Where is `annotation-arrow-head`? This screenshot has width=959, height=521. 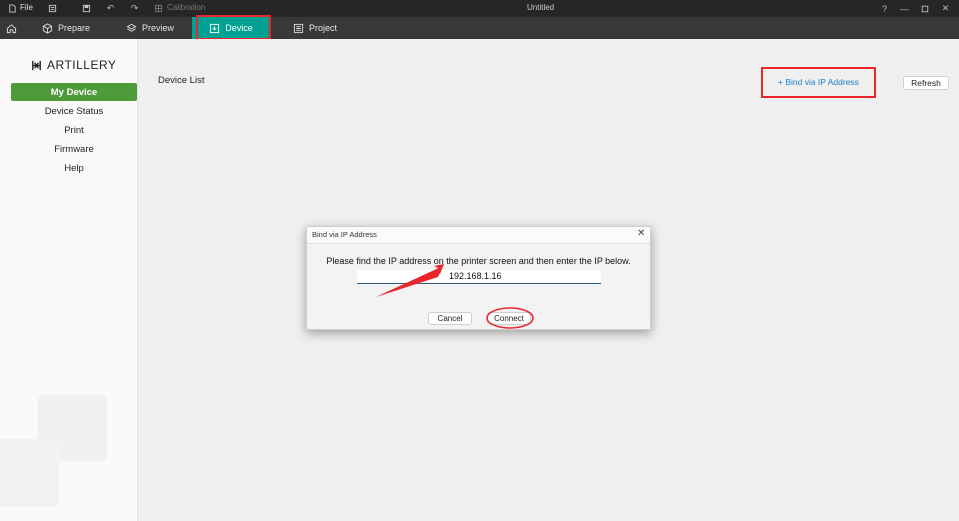
annotation-arrow-head is located at coordinates (409, 281).